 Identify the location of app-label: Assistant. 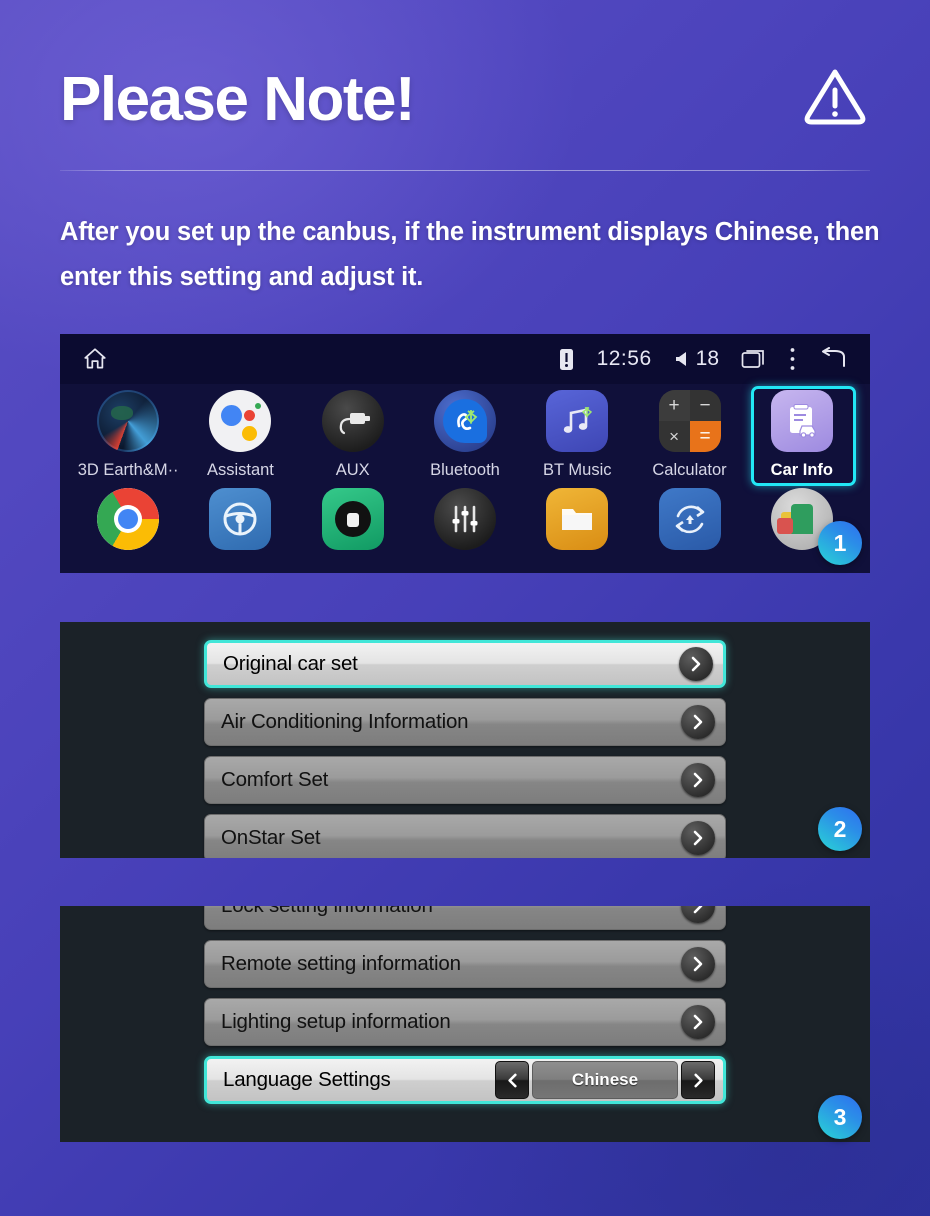
(240, 470).